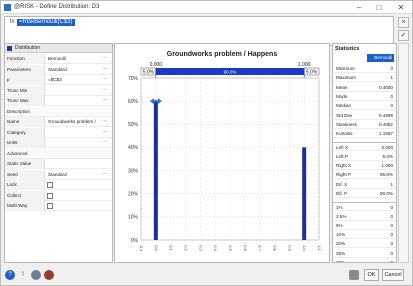  What do you see at coordinates (364, 147) in the screenshot?
I see `statistics-row: Left X 0.000` at bounding box center [364, 147].